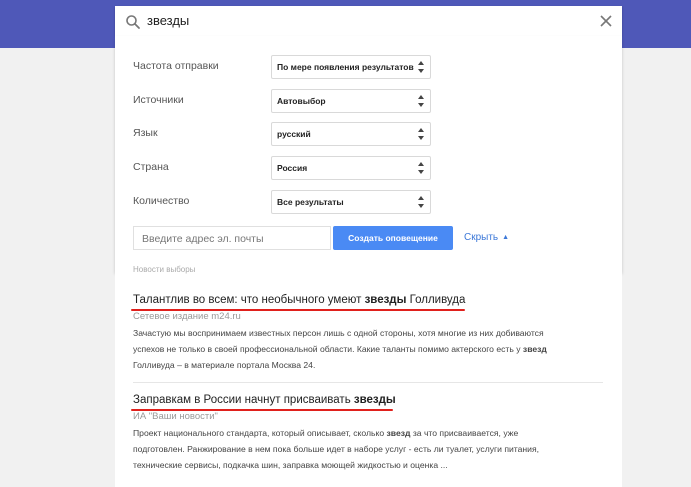  What do you see at coordinates (145, 133) in the screenshot?
I see `option-label: Язык` at bounding box center [145, 133].